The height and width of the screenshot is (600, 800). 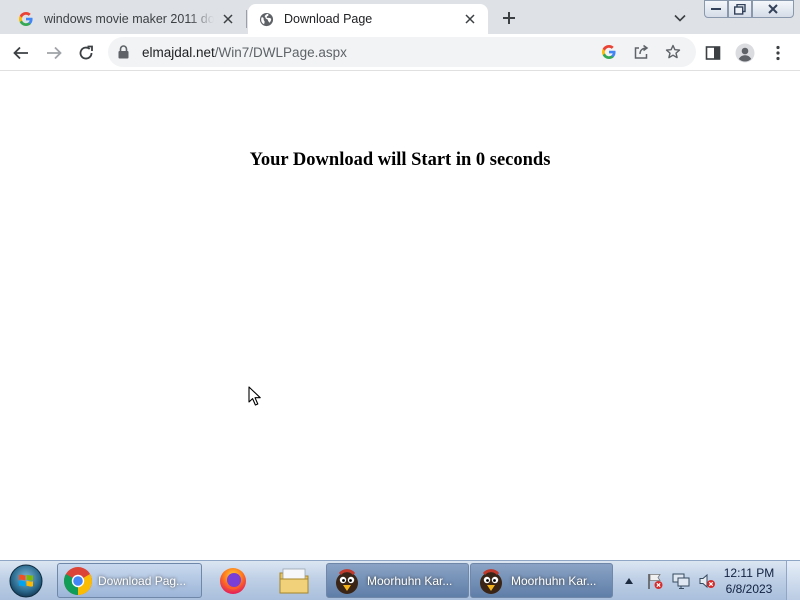 What do you see at coordinates (793, 580) in the screenshot?
I see `show-desktop-button` at bounding box center [793, 580].